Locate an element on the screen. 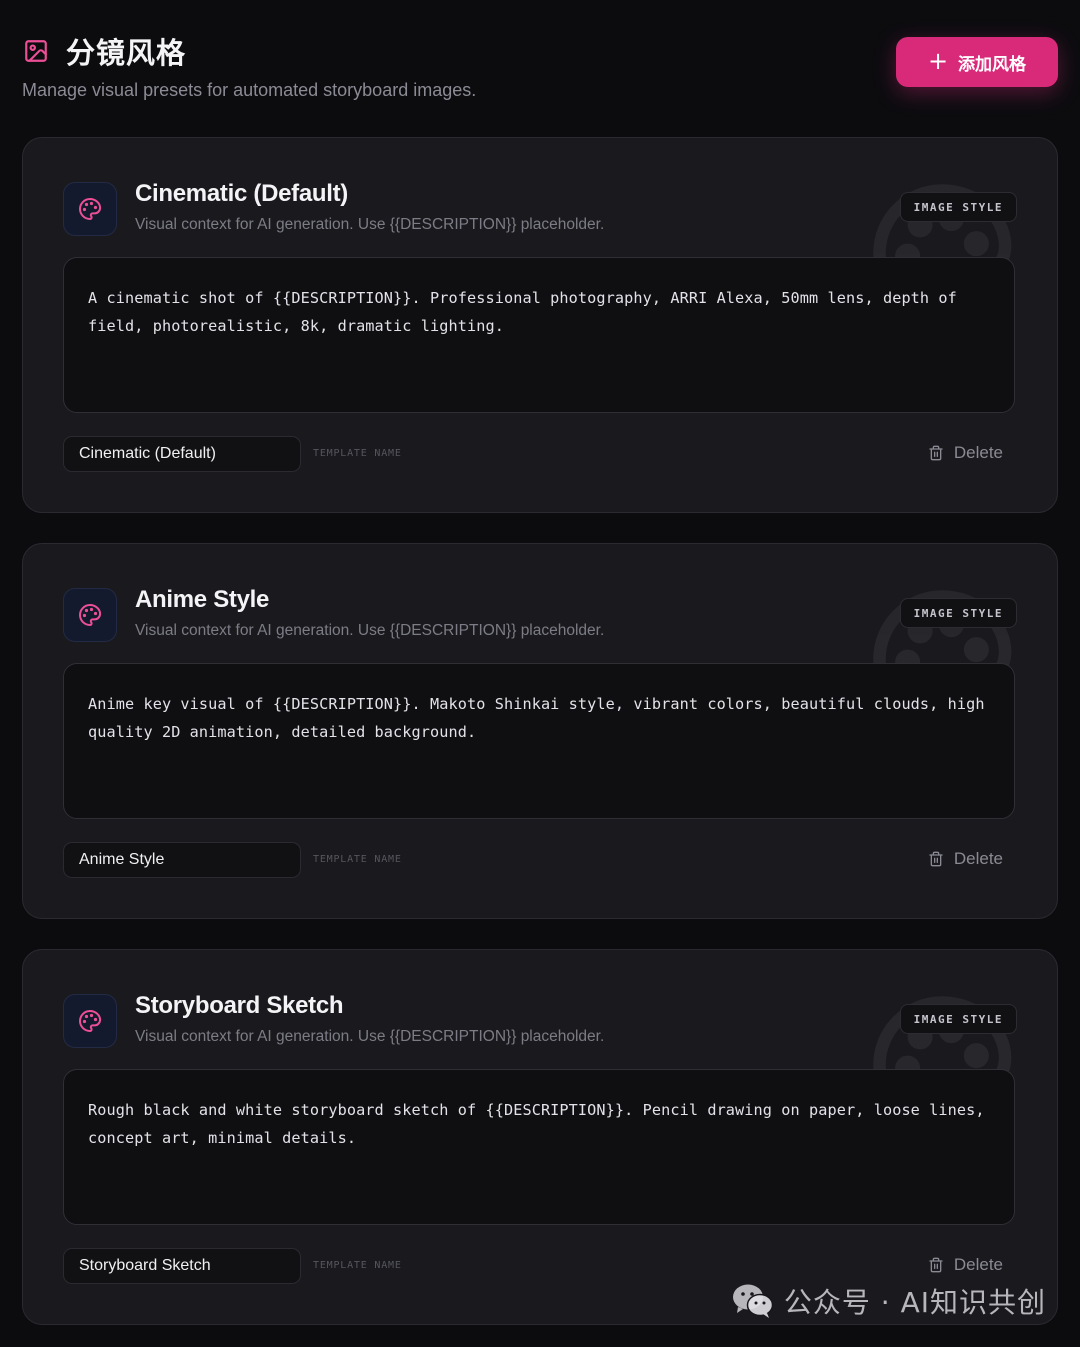 Image resolution: width=1080 pixels, height=1347 pixels. page-title: 分镜风格 is located at coordinates (126, 53).